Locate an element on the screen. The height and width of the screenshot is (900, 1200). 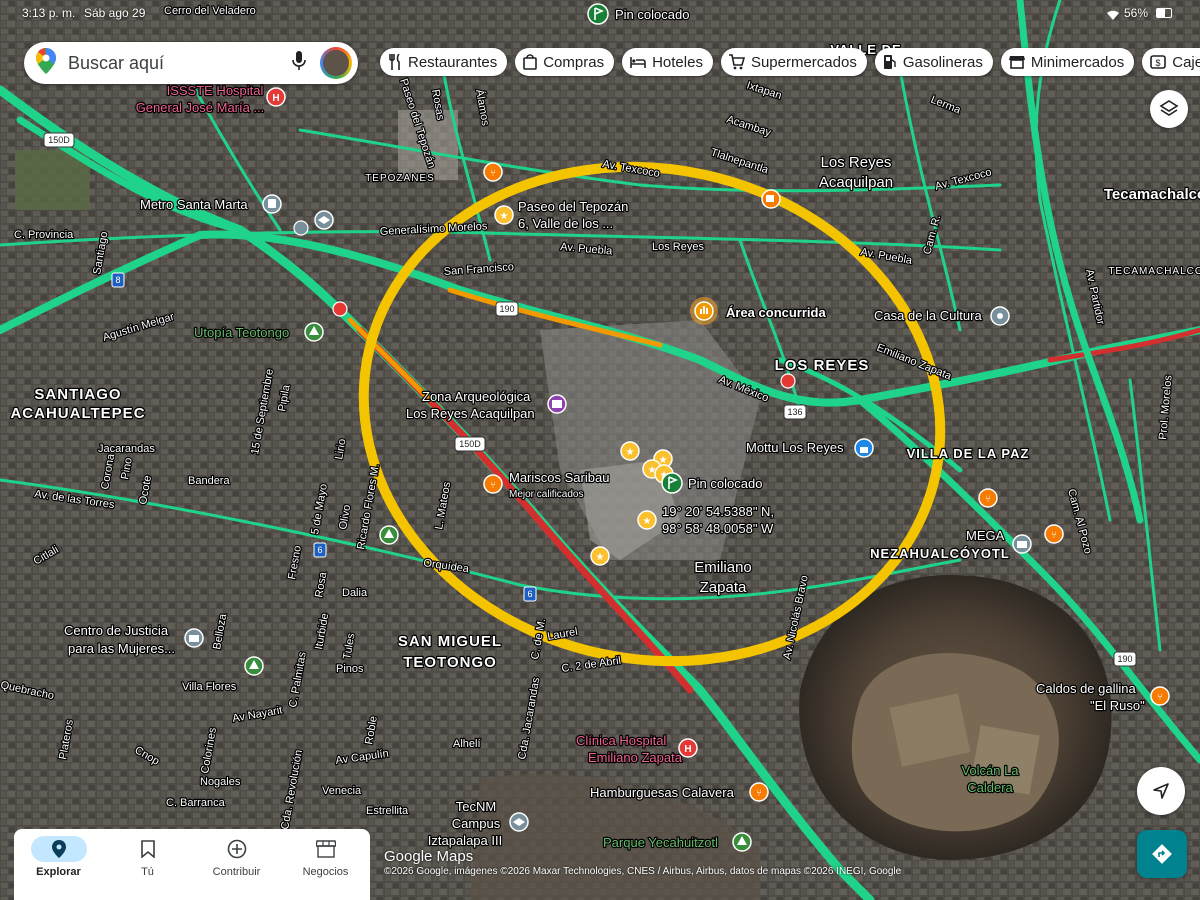
shield-8: 8 is located at coordinates (118, 280).